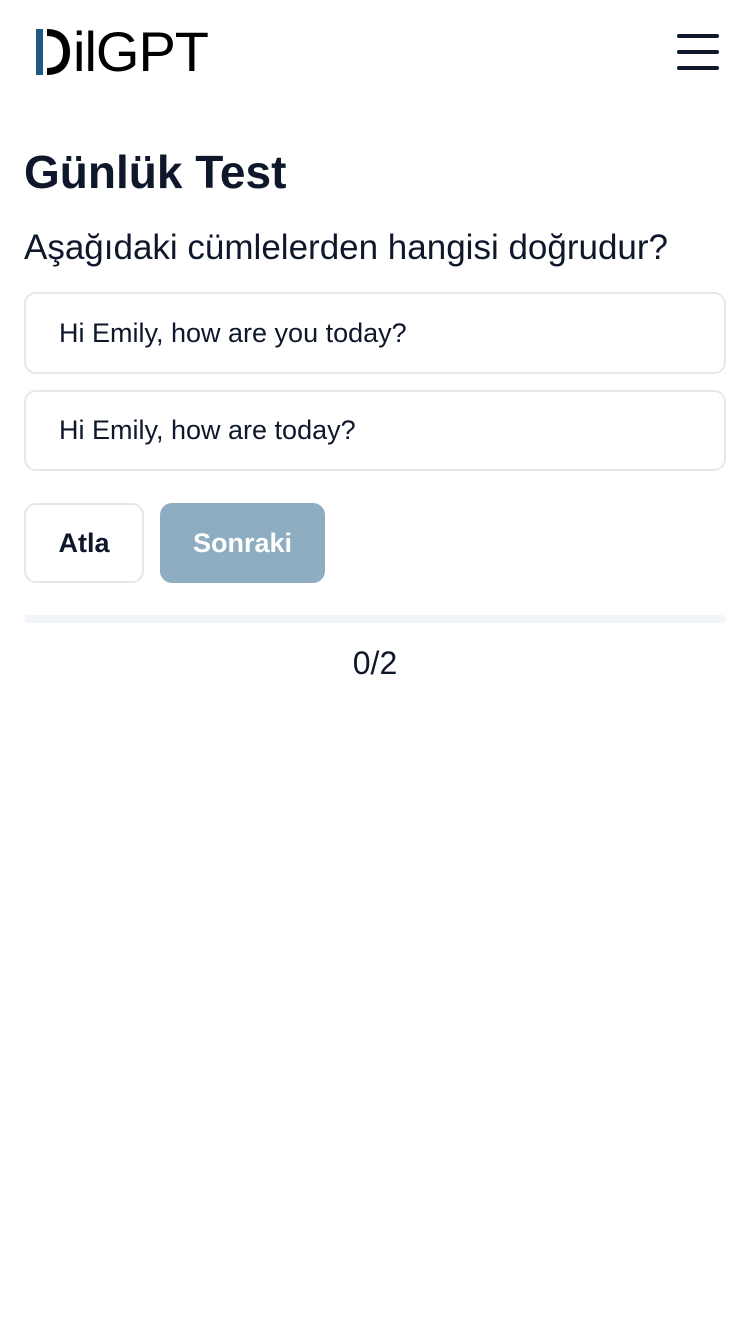 This screenshot has width=740, height=1330. I want to click on question-text: Aşağıdaki cümlelerden hangisi doğrudur?, so click(346, 247).